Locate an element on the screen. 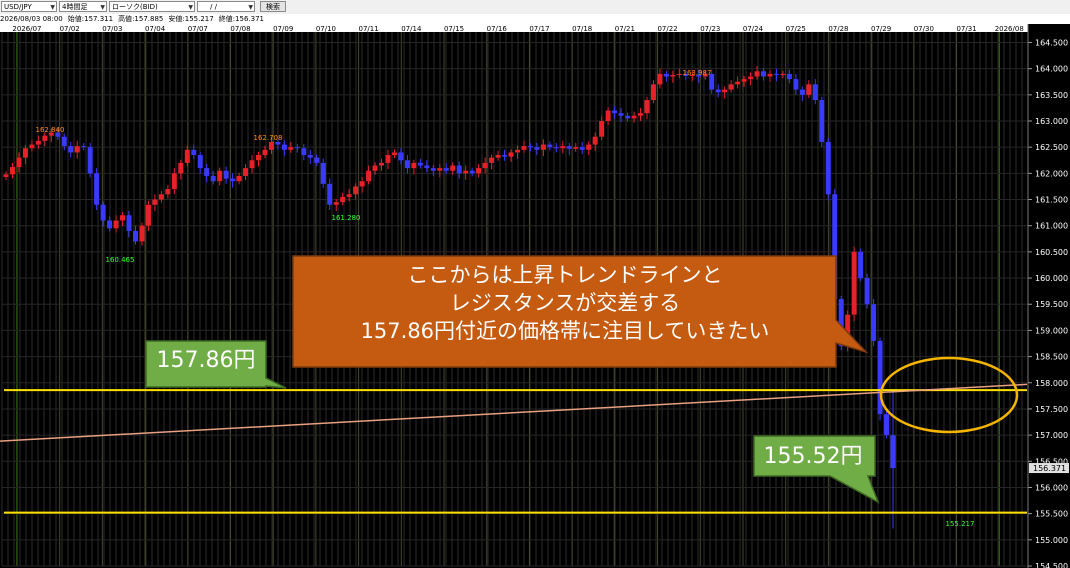  x-tick-label: 07/17 is located at coordinates (539, 29).